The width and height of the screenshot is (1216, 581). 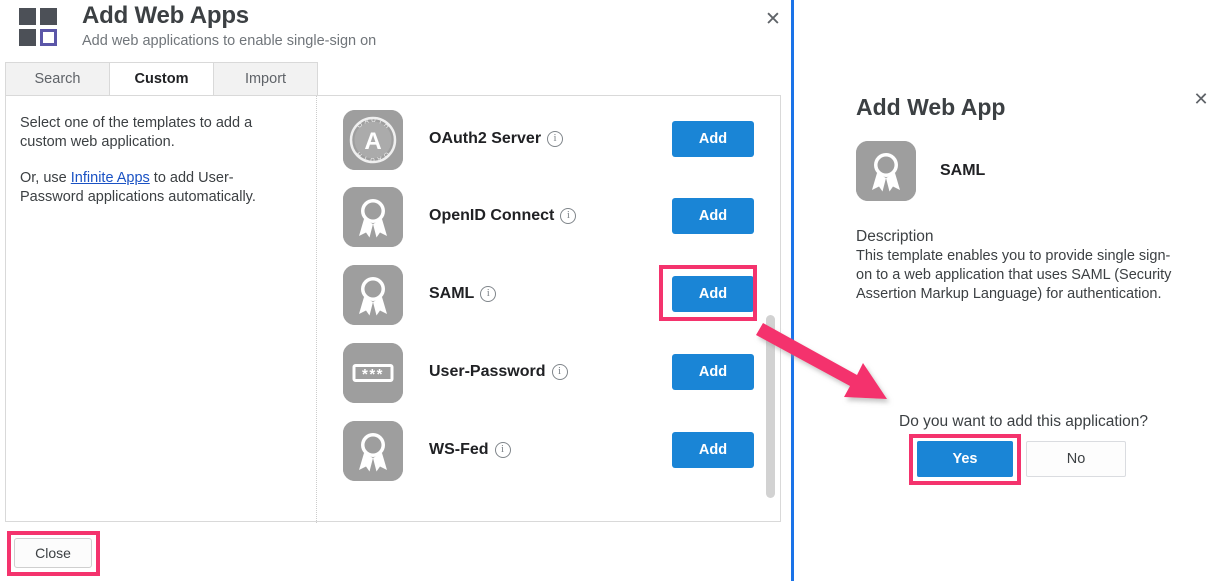 What do you see at coordinates (57, 79) in the screenshot?
I see `tab-search: Search` at bounding box center [57, 79].